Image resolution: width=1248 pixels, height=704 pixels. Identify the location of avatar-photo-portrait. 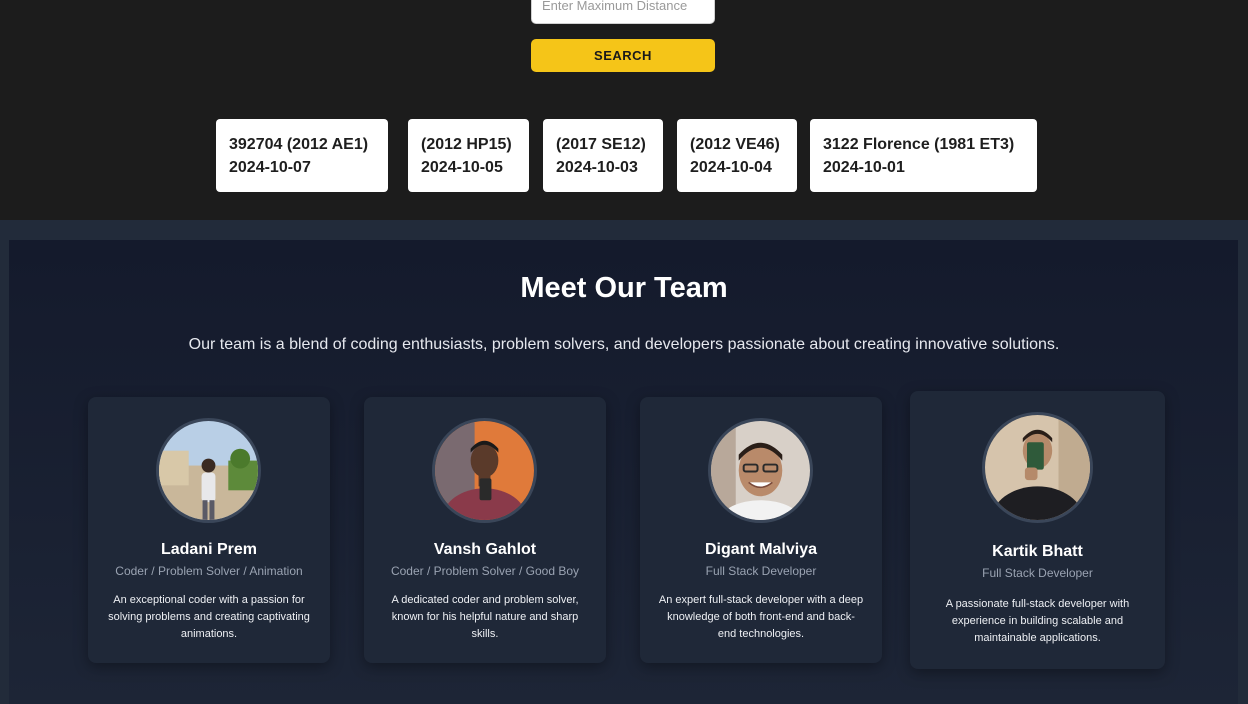
(760, 470).